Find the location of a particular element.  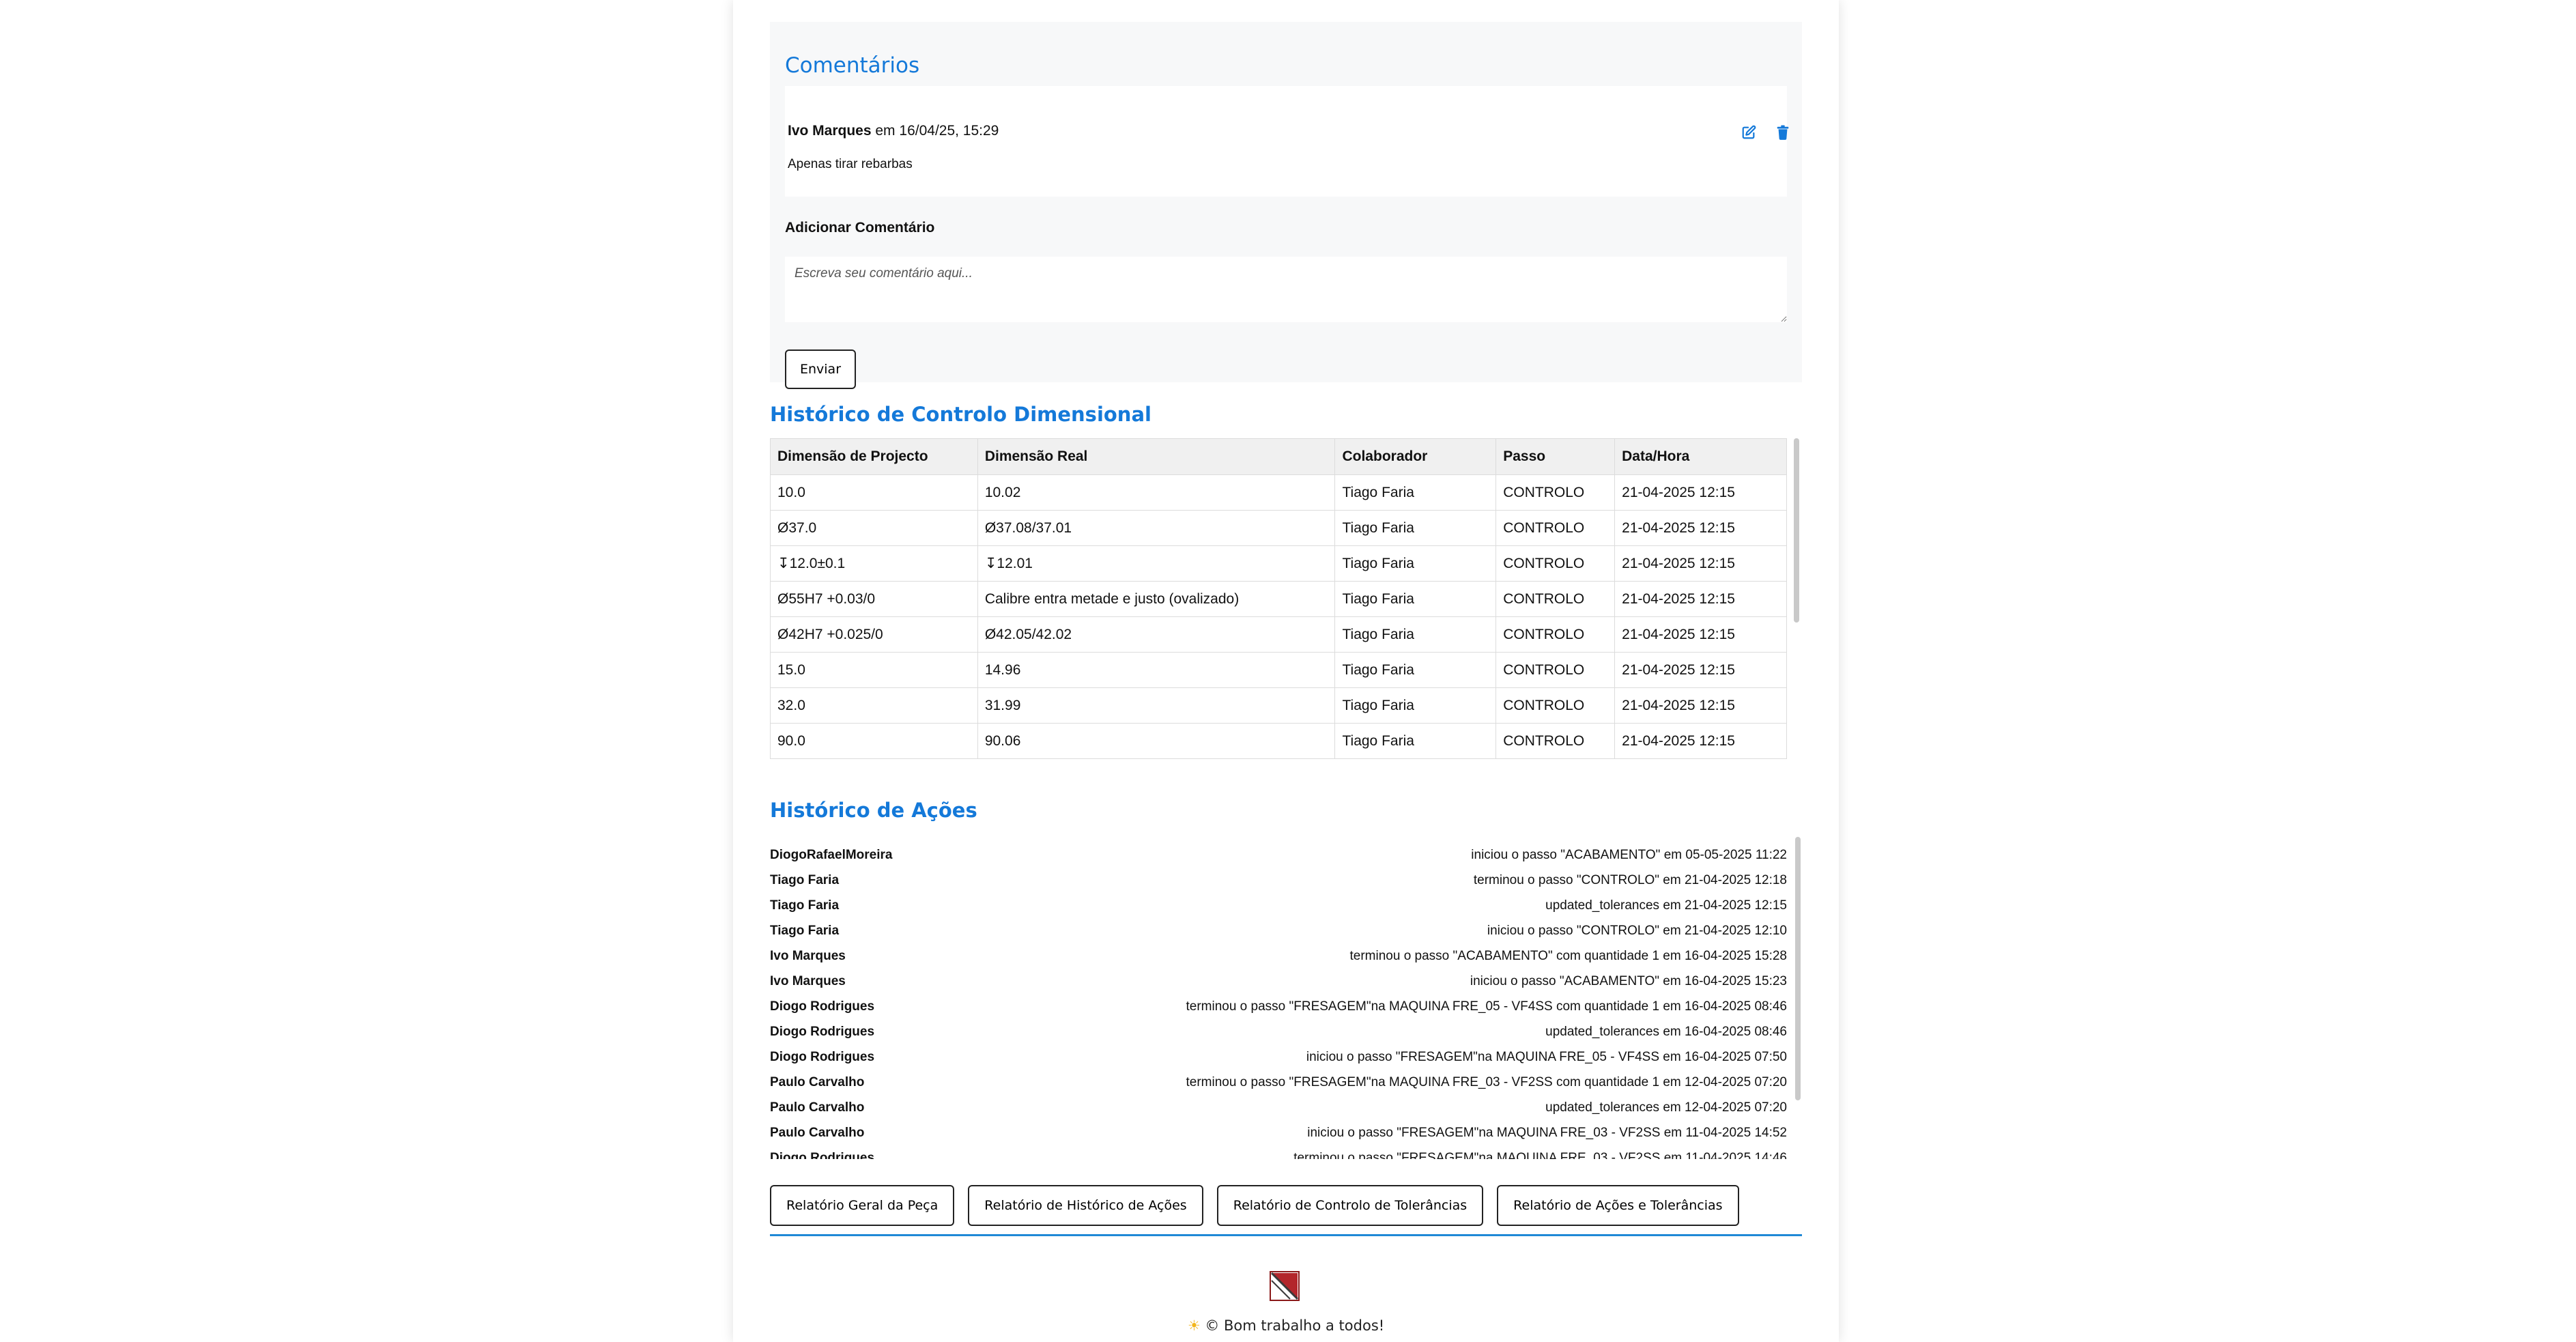

trash-icon is located at coordinates (1782, 132).